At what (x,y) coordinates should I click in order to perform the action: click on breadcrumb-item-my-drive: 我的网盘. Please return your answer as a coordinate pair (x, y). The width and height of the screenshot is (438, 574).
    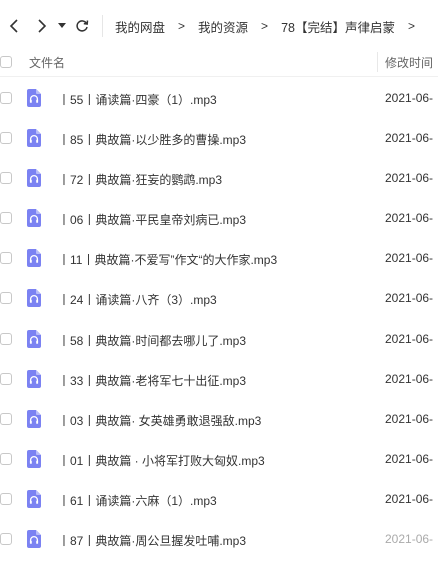
    Looking at the image, I should click on (140, 26).